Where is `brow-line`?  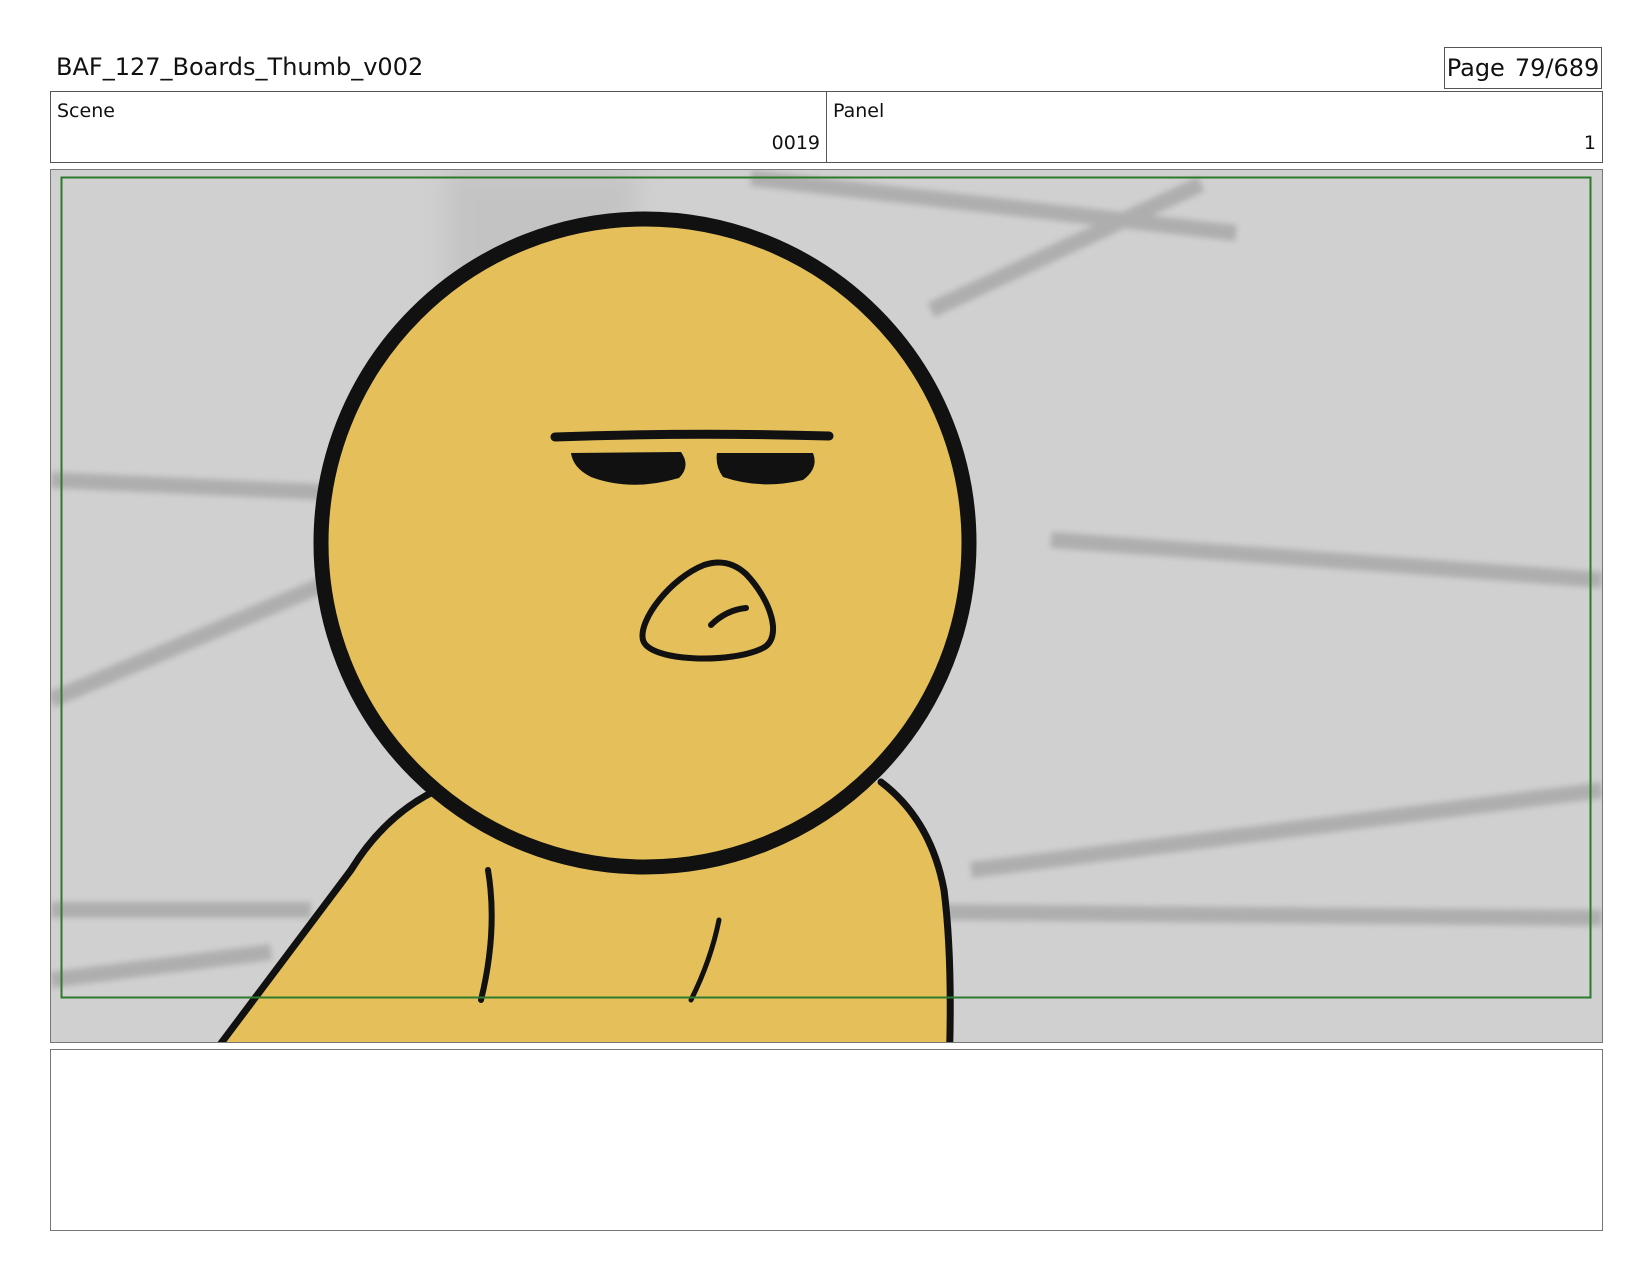 brow-line is located at coordinates (692, 435).